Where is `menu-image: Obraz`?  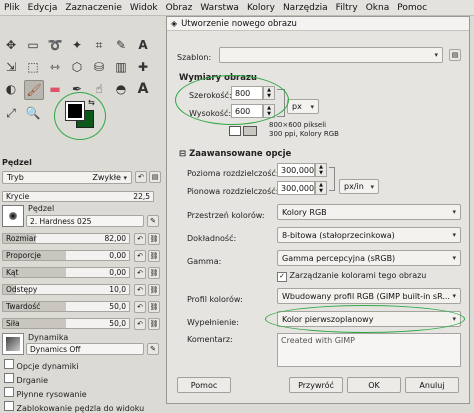
menu-image: Obraz is located at coordinates (179, 8).